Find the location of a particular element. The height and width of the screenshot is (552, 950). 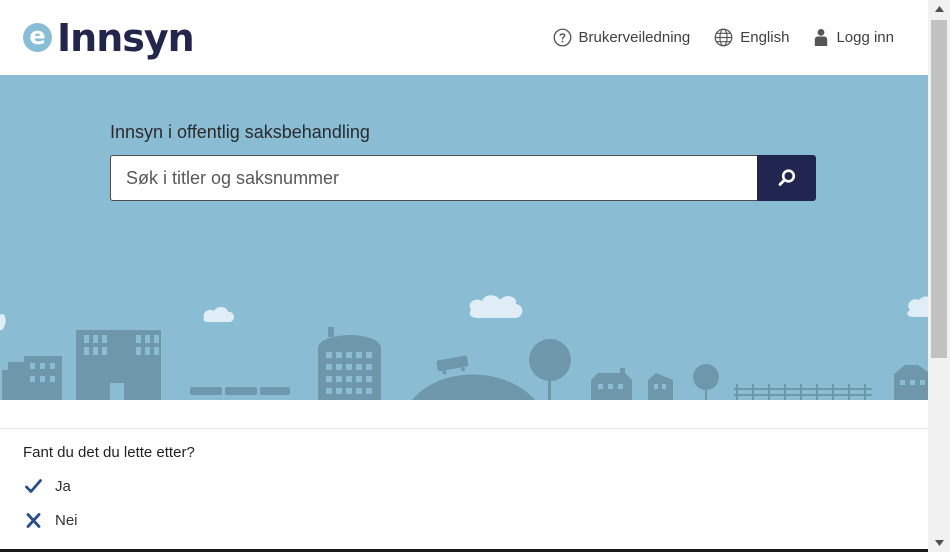

search-form is located at coordinates (463, 178).